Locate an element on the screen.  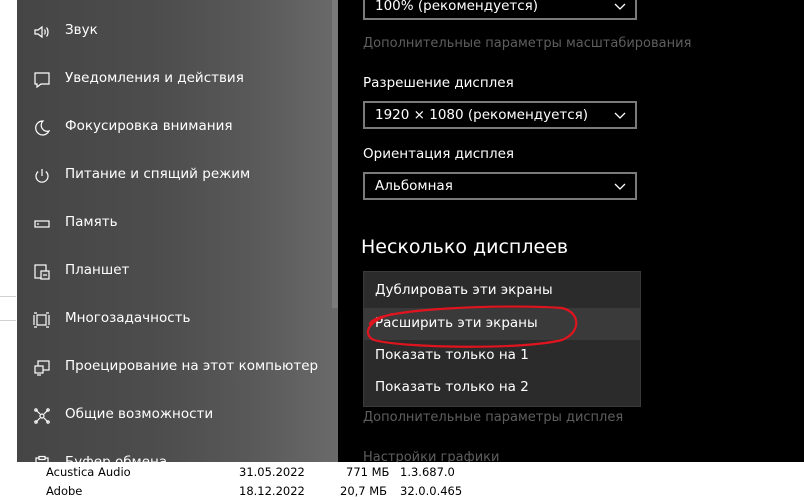
program-name: Adobe is located at coordinates (64, 491).